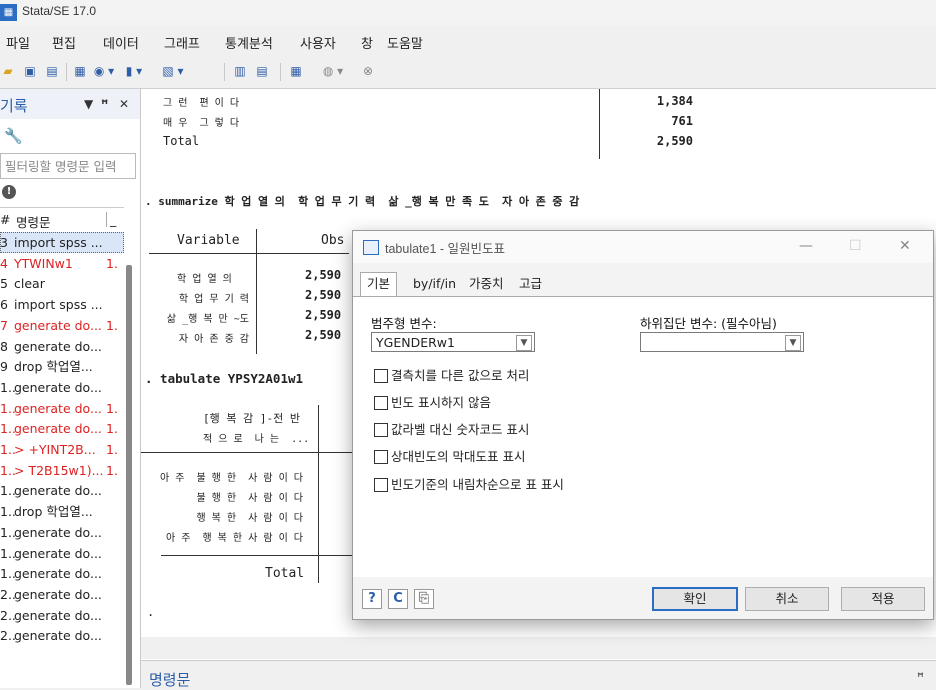 This screenshot has height=690, width=936. Describe the element at coordinates (674, 141) in the screenshot. I see `top-row-value: 2,590` at that location.